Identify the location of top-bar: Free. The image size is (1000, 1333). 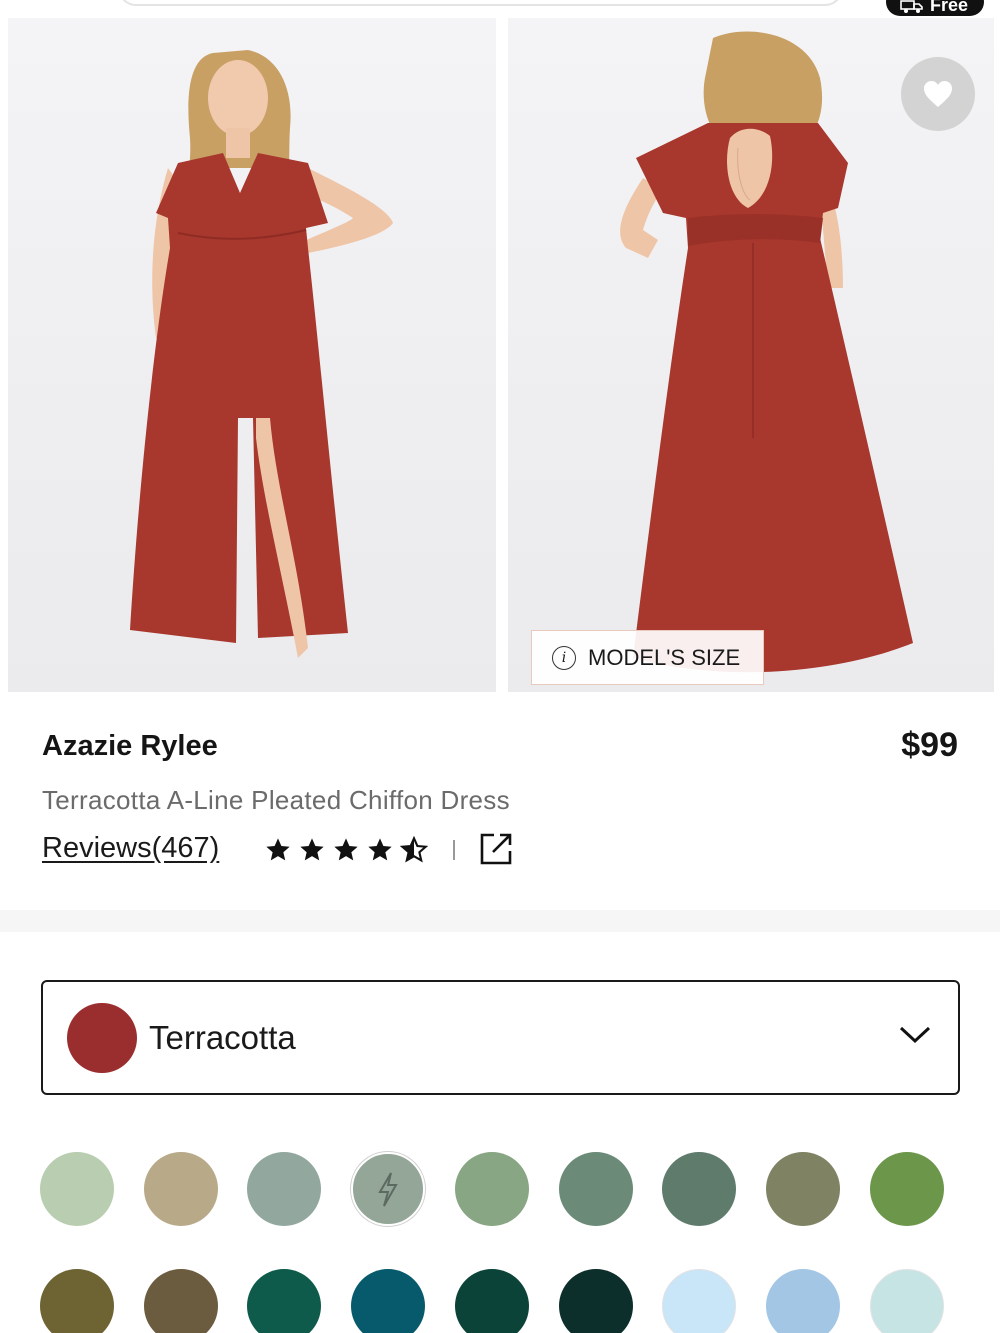
(500, 9).